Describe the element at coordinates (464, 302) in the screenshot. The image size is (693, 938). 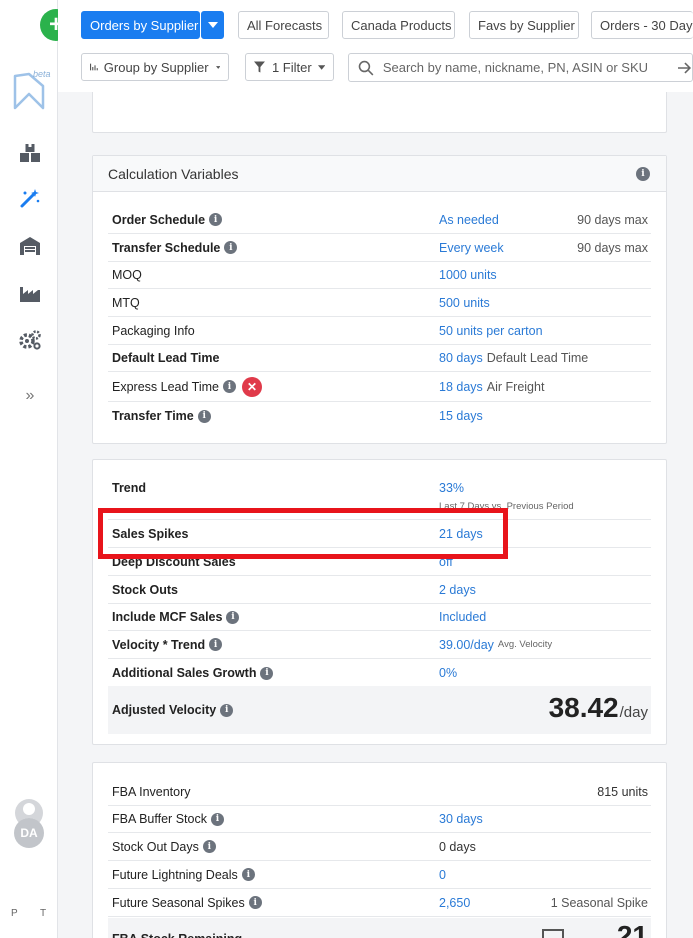
I see `mtq-link: 500 units` at that location.